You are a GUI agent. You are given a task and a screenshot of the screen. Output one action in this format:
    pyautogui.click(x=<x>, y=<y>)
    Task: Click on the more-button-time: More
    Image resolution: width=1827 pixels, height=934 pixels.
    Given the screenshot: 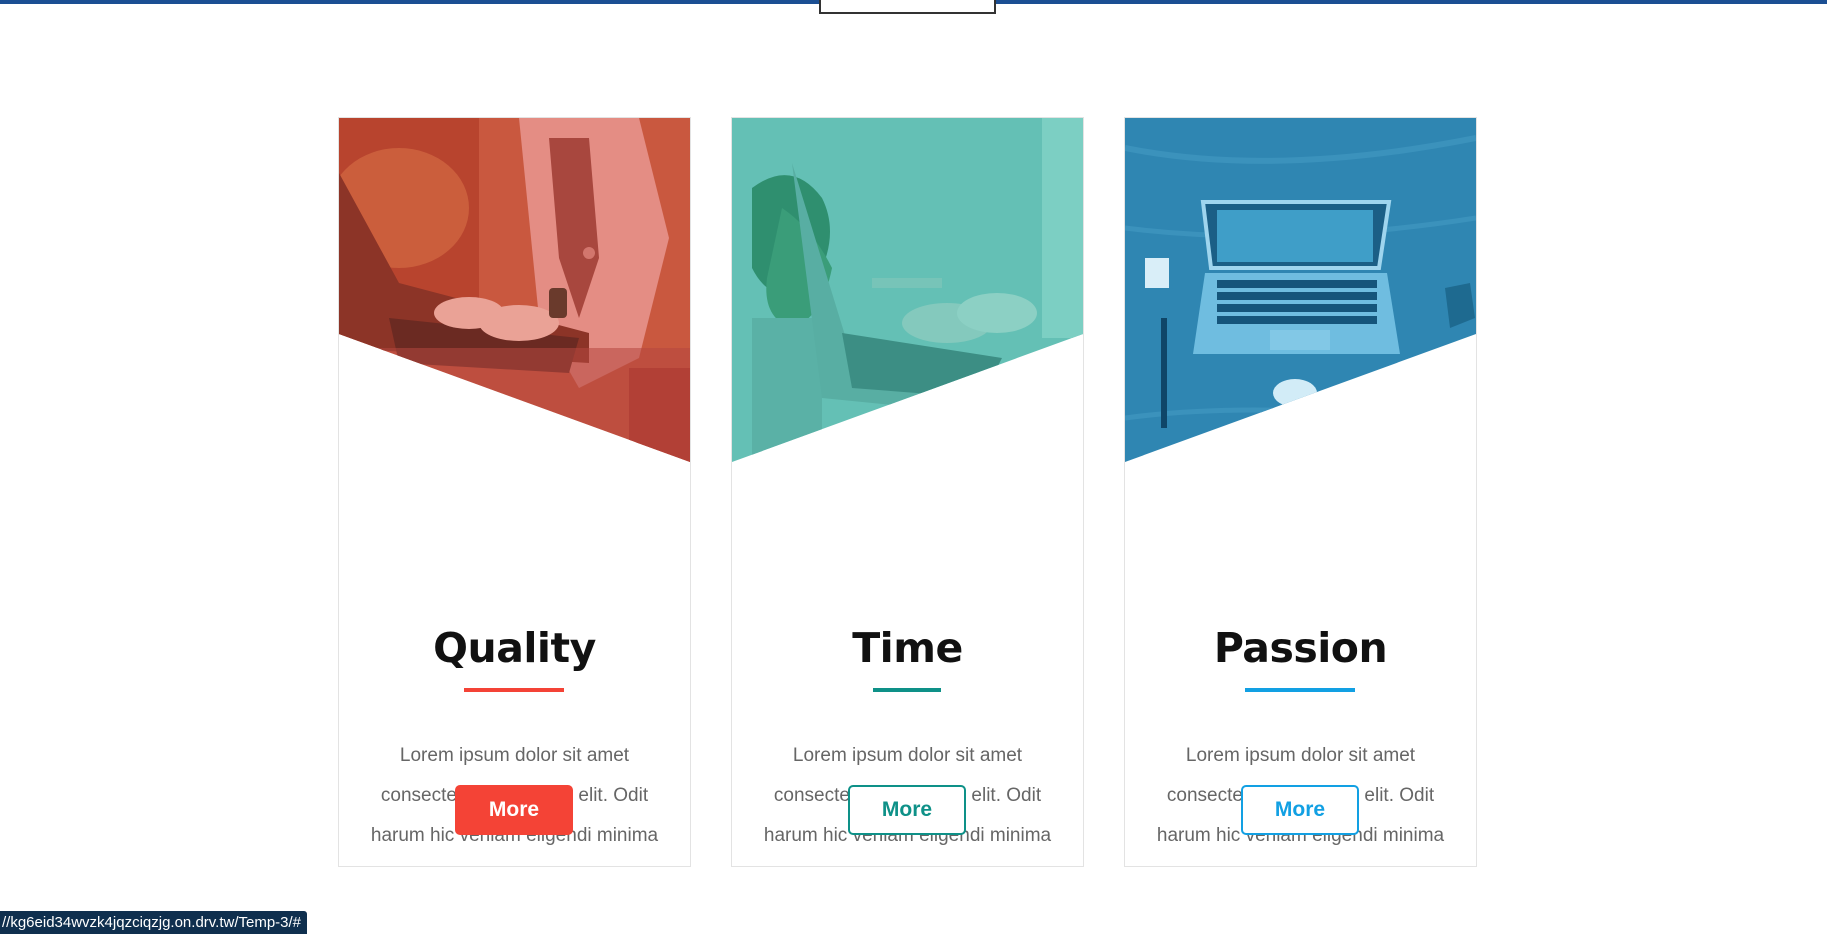 What is the action you would take?
    pyautogui.click(x=907, y=810)
    